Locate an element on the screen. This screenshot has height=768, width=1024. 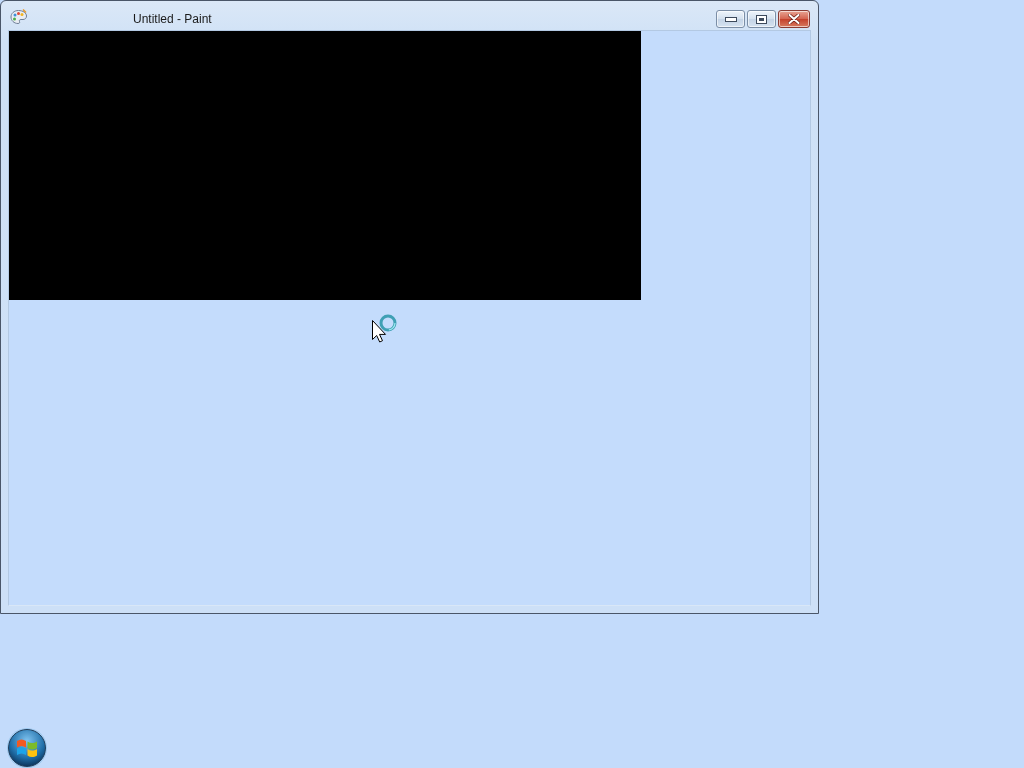
palette-icon is located at coordinates (18, 17).